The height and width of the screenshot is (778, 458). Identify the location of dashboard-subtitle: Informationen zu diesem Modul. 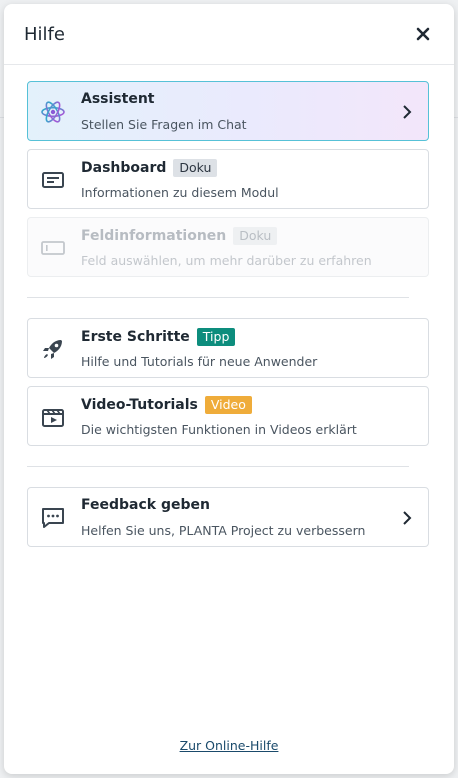
(180, 192).